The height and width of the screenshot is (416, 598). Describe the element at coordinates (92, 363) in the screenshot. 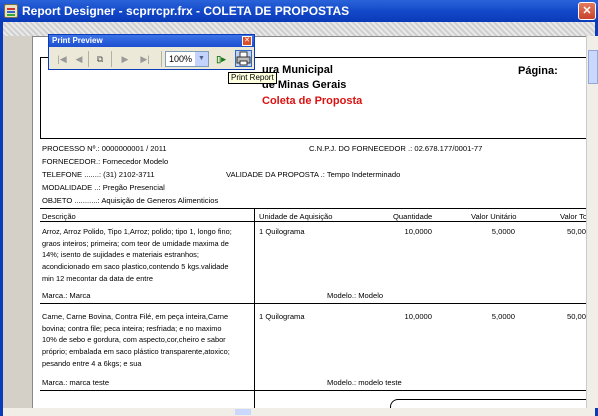

I see `description-line: pesando entre 4 a 6kgs; e sua` at that location.